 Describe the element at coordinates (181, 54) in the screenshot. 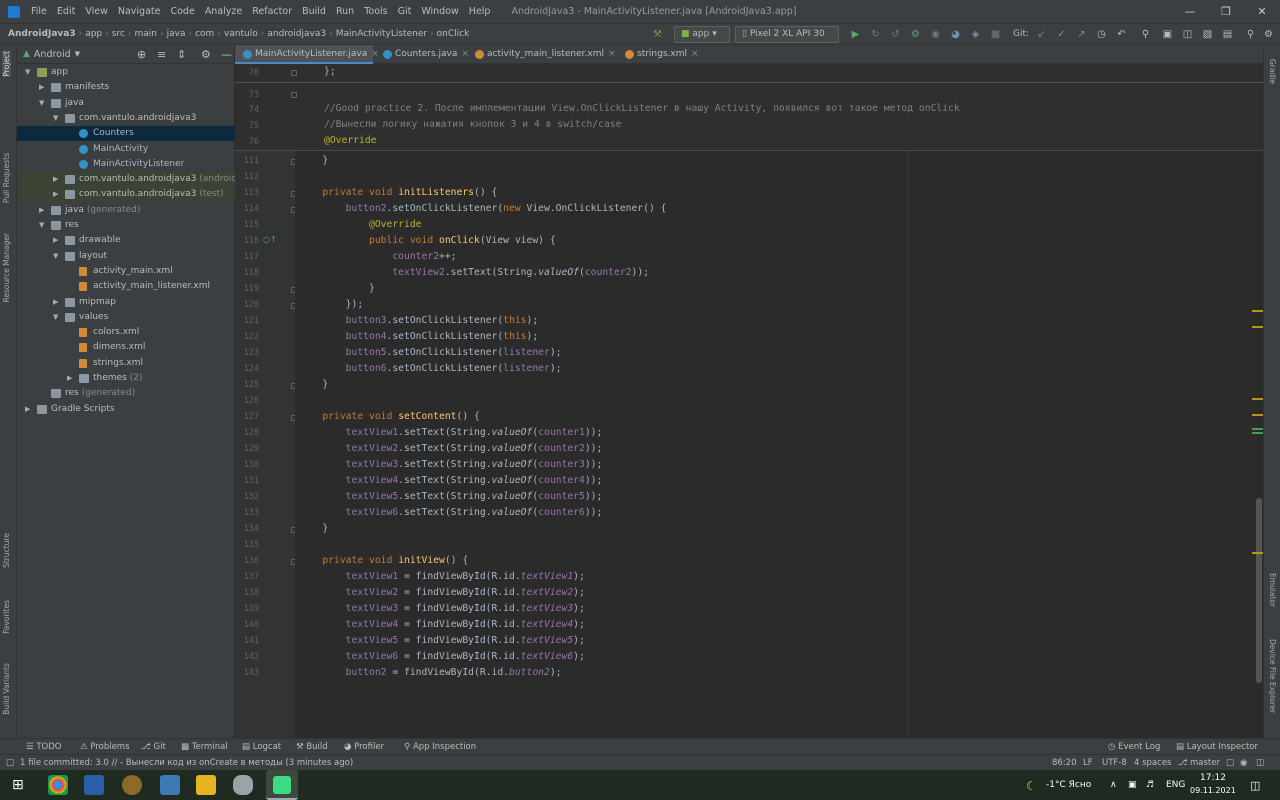

I see `expand-all-icon: ⇕` at that location.